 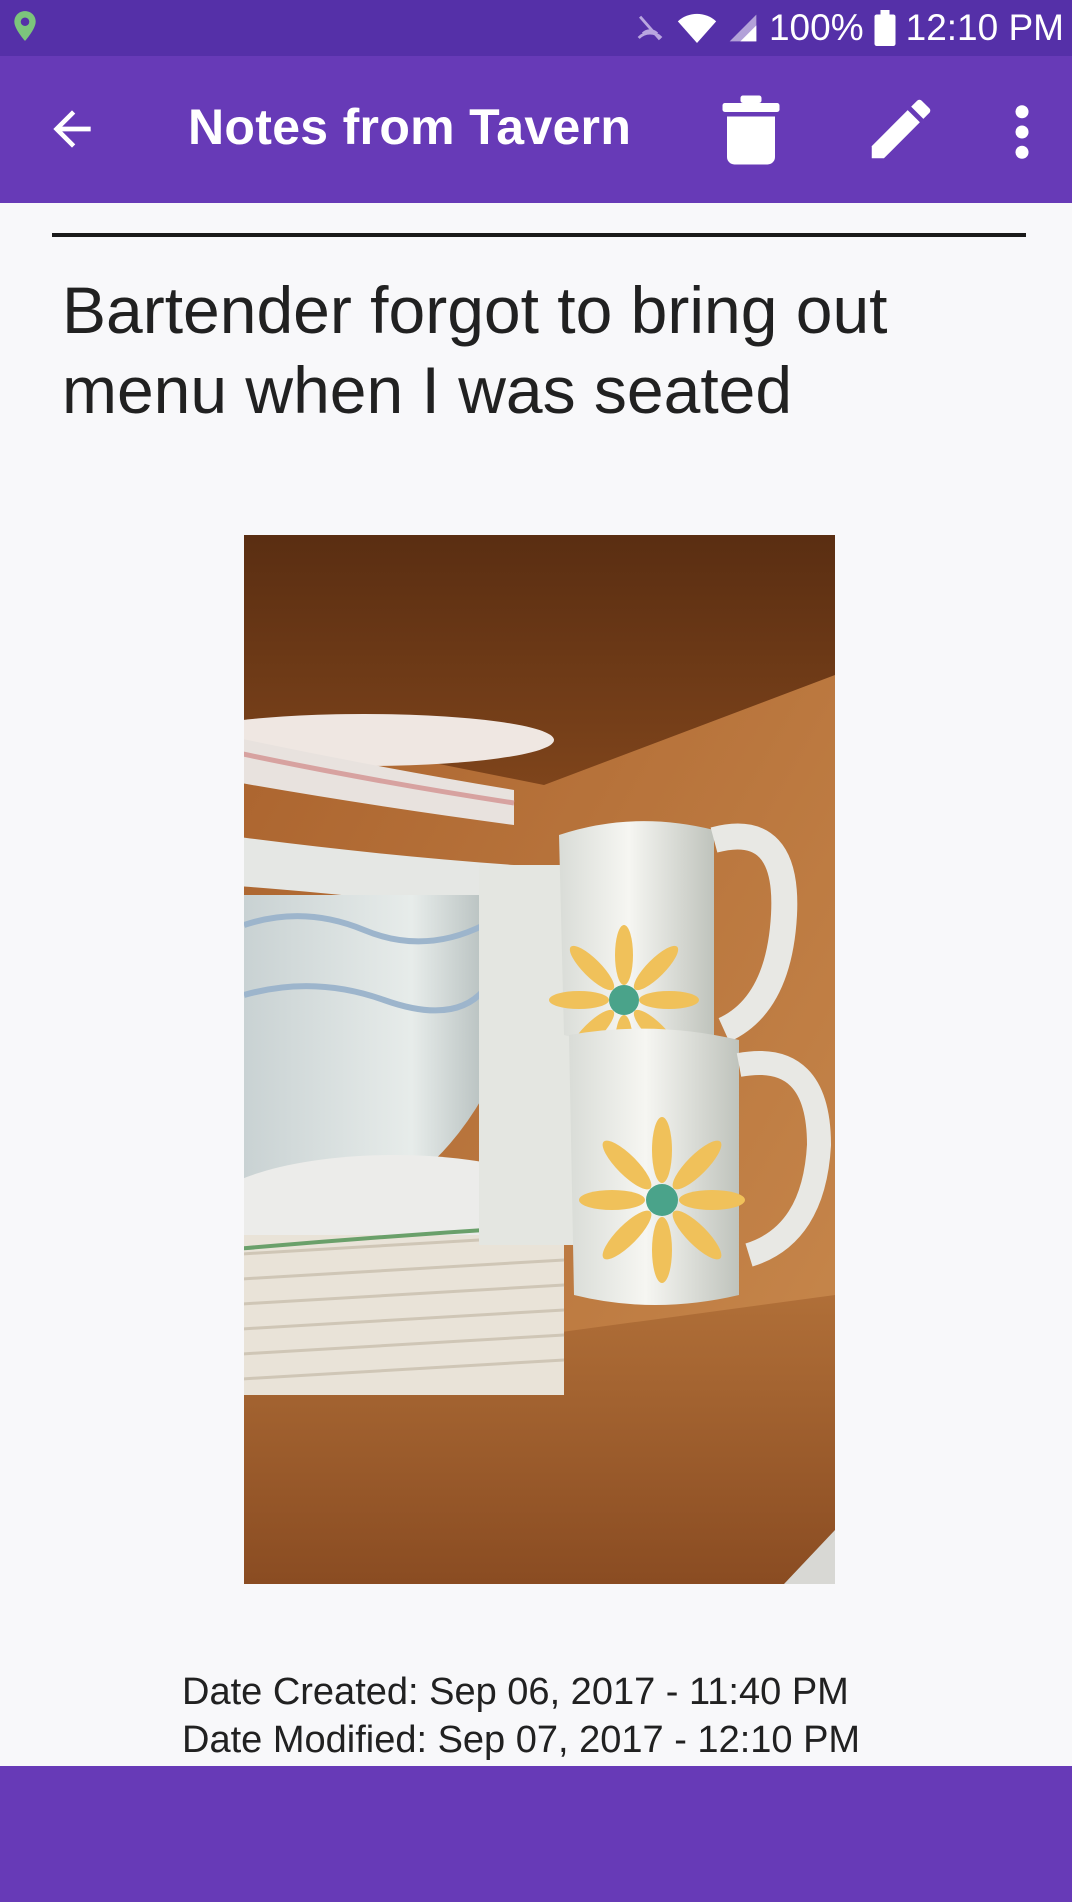 I want to click on location-icon, so click(x=25, y=26).